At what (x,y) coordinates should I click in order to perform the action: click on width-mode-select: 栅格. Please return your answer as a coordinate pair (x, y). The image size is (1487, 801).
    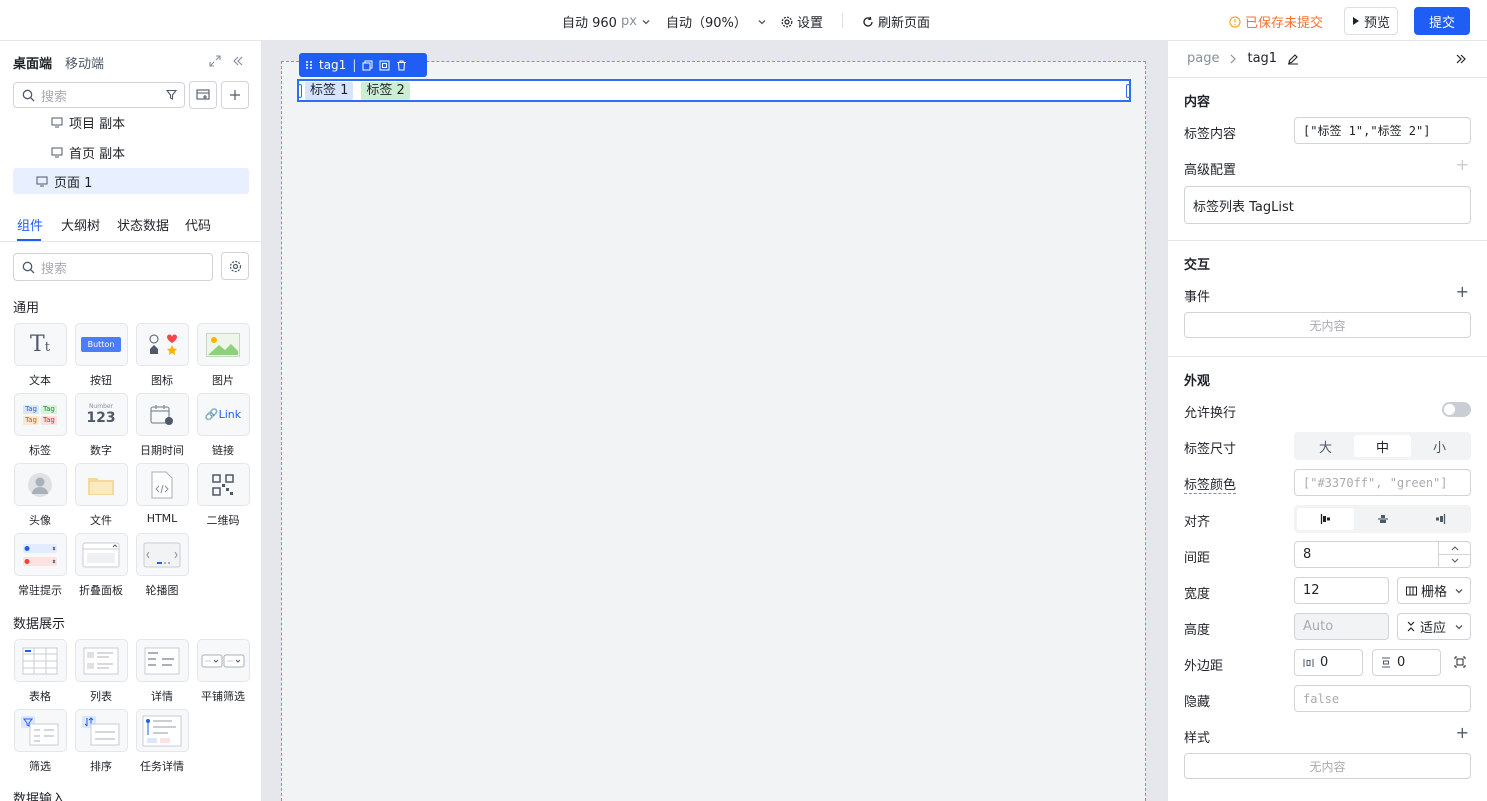
    Looking at the image, I should click on (1434, 590).